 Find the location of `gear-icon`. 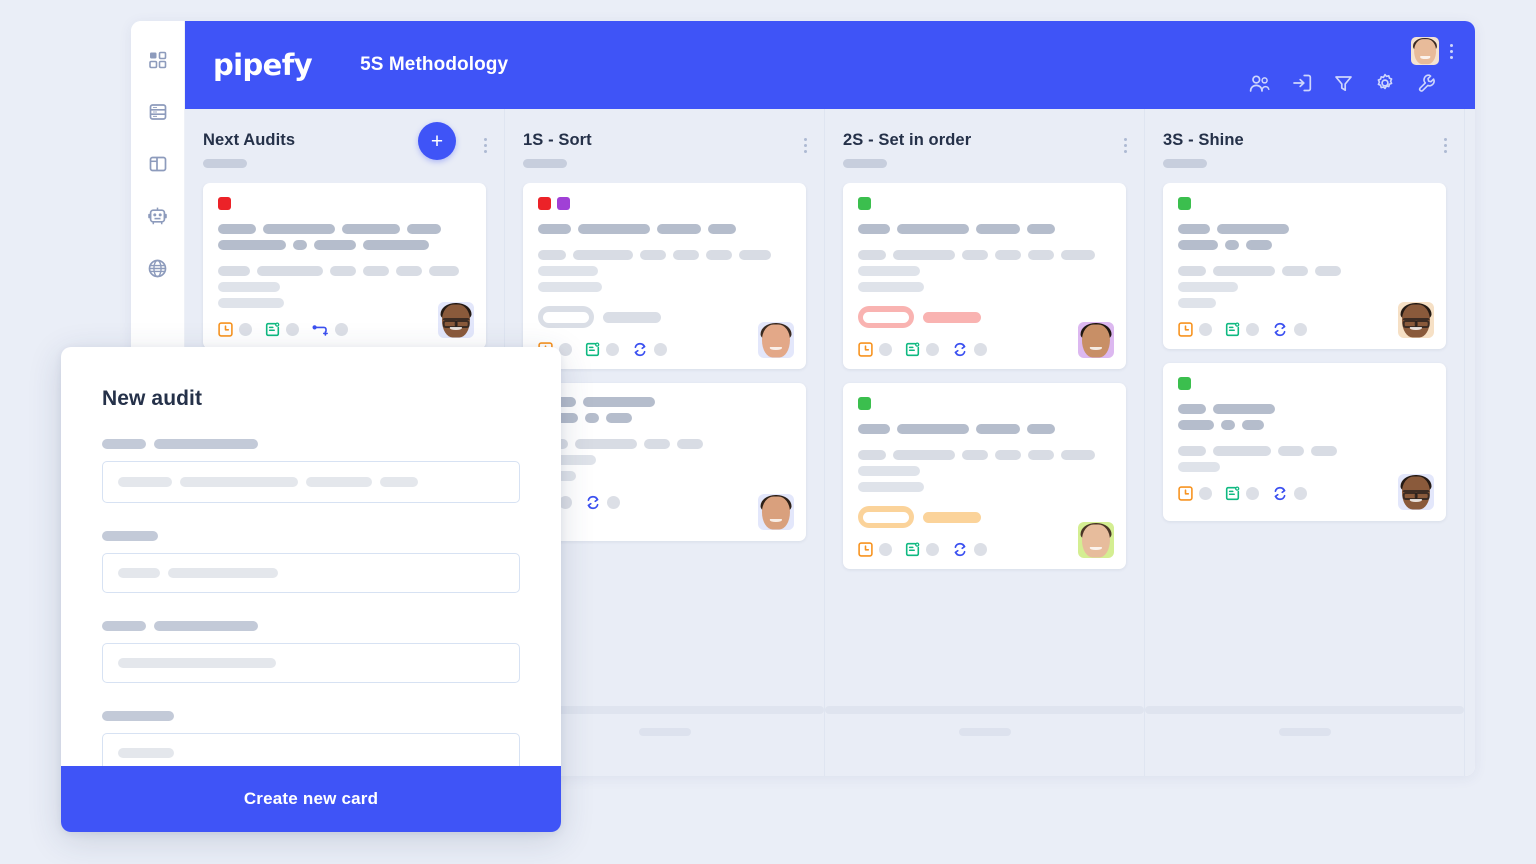

gear-icon is located at coordinates (1385, 83).